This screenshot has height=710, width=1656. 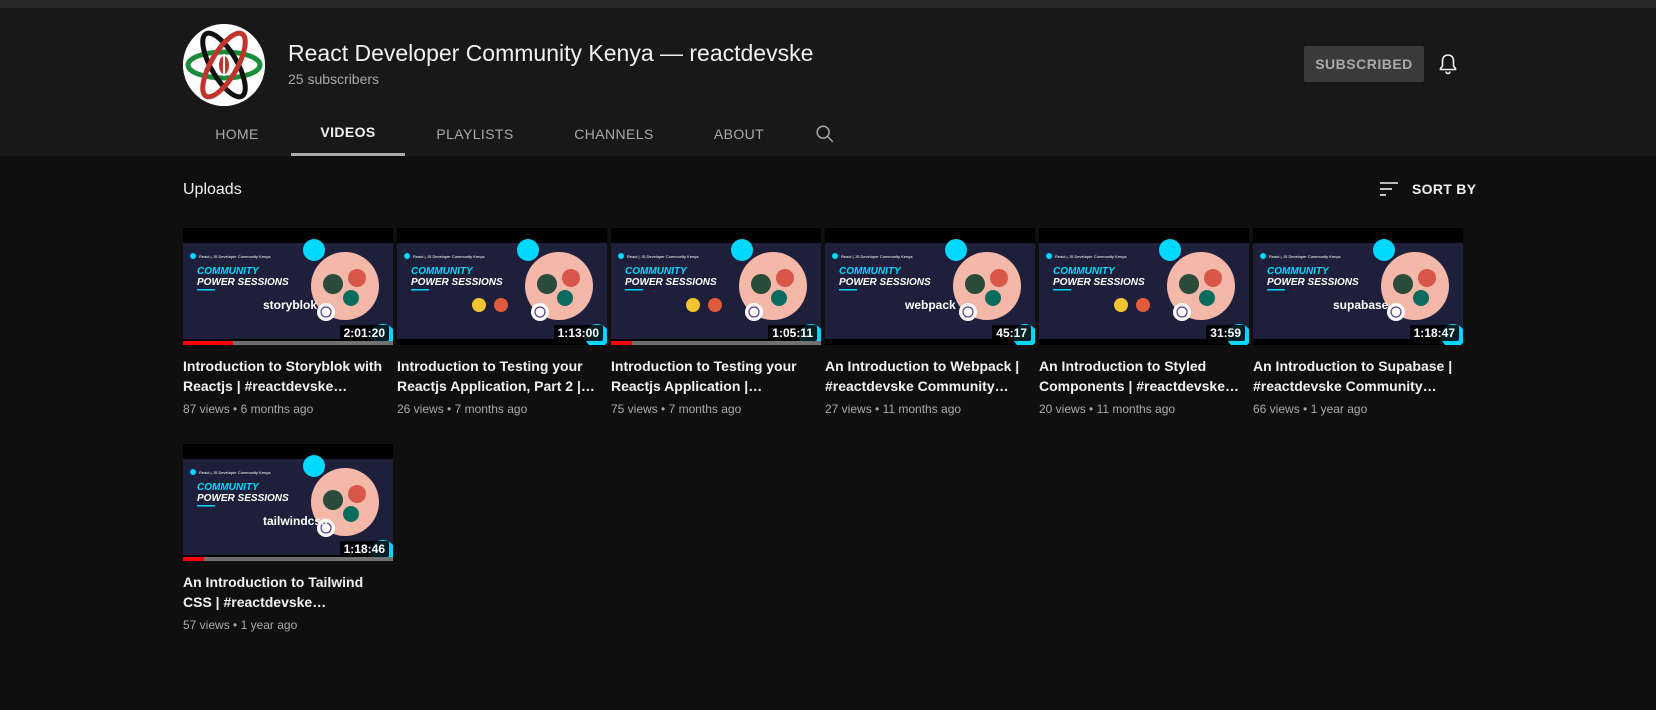 What do you see at coordinates (1448, 64) in the screenshot?
I see `bell-icon` at bounding box center [1448, 64].